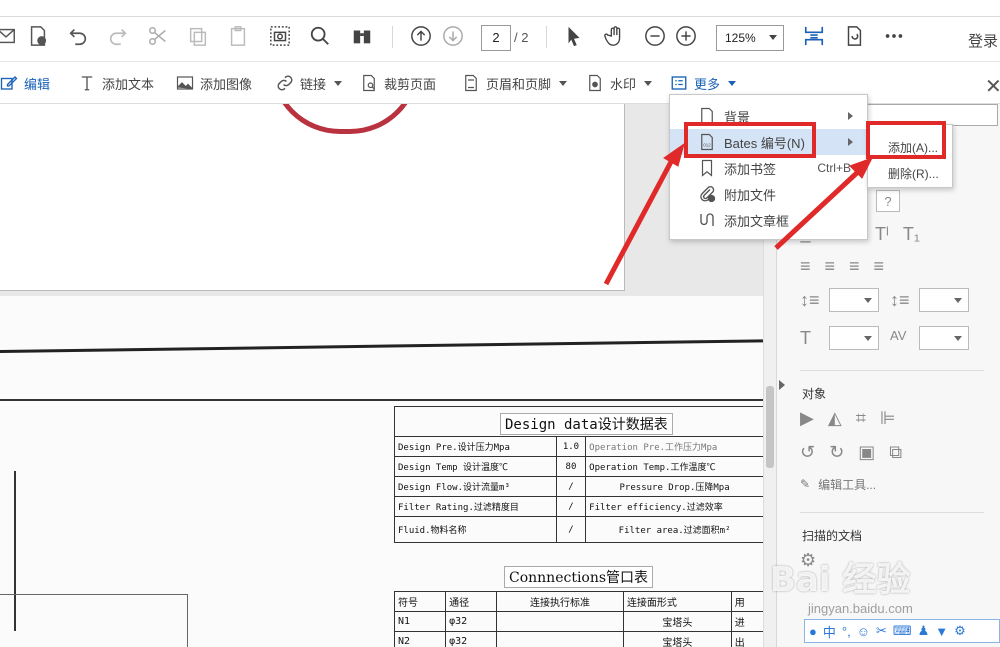 The height and width of the screenshot is (647, 1000). I want to click on edit-button: 编辑, so click(25, 83).